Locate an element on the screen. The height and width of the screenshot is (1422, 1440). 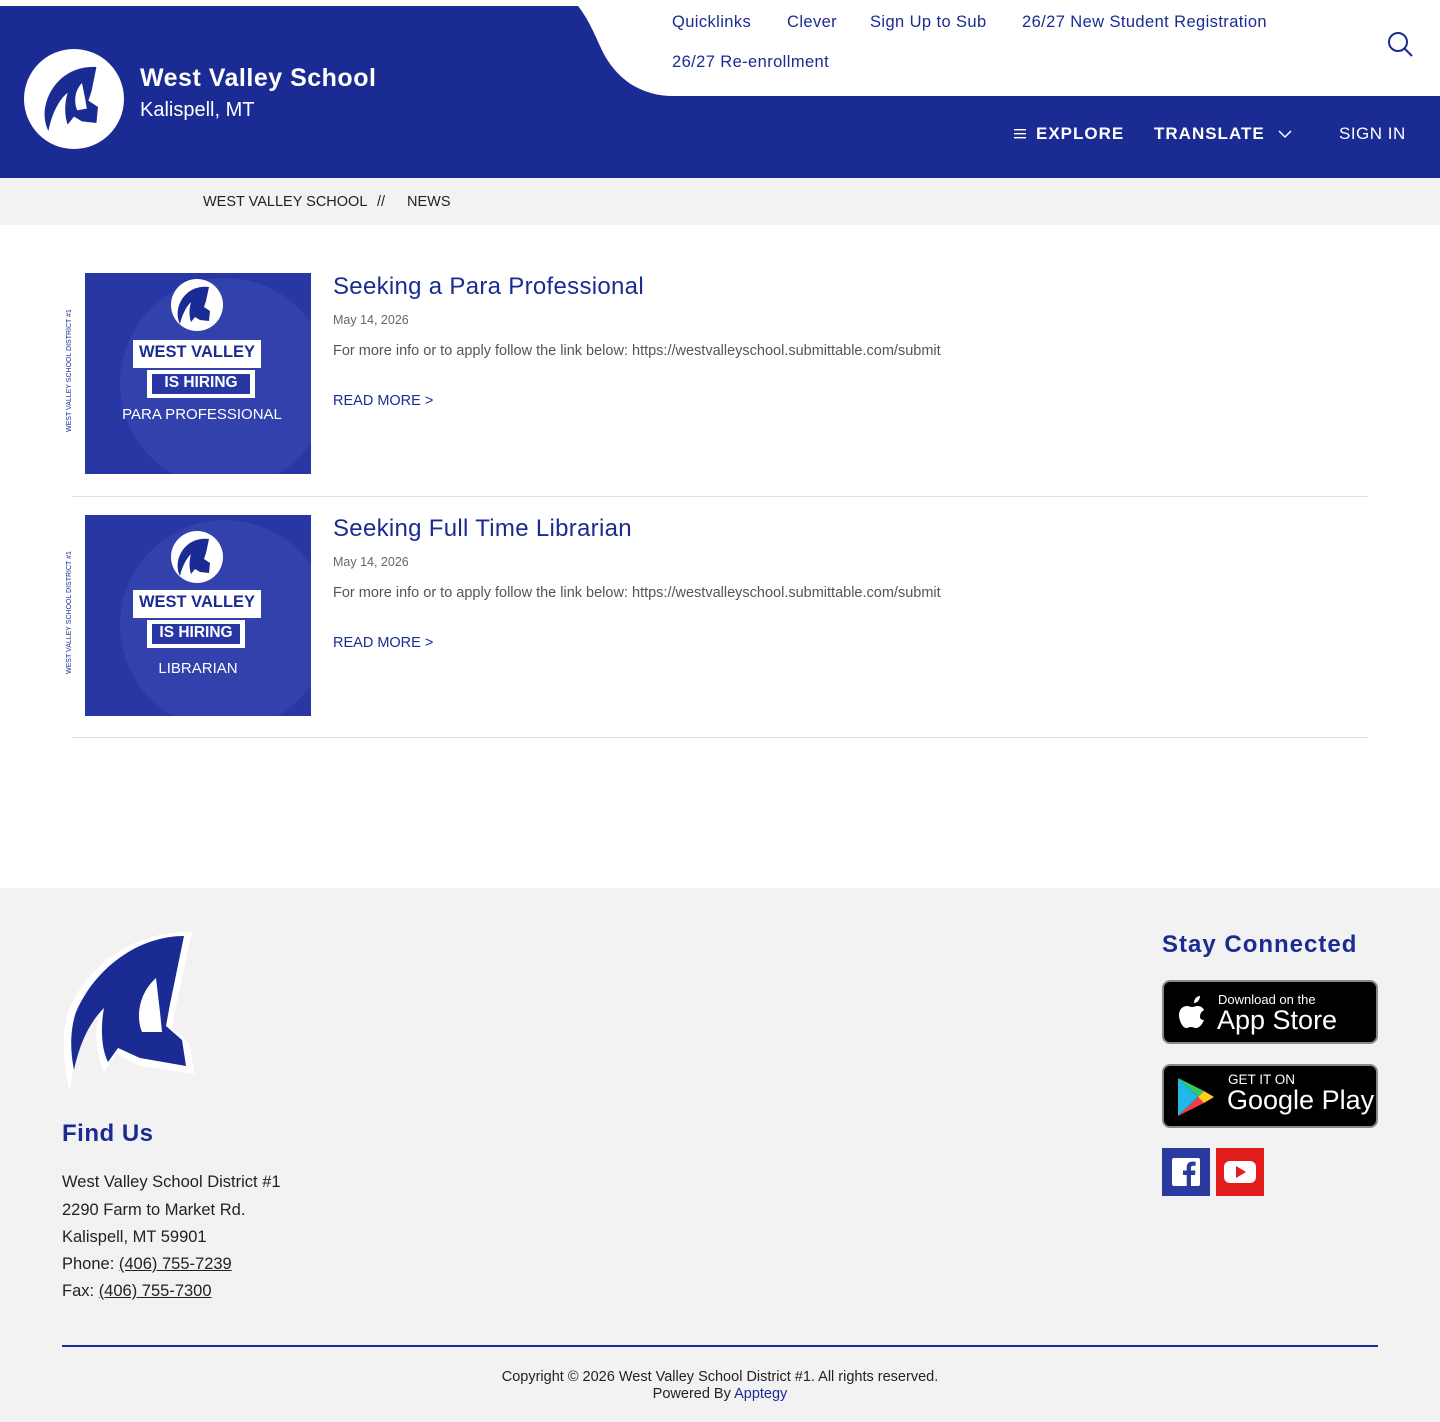
explore-menu-button: EXPLORE is located at coordinates (1069, 134).